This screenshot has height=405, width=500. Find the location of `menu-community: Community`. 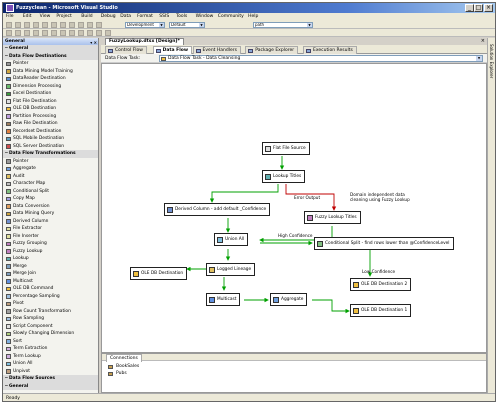

menu-community: Community is located at coordinates (231, 16).